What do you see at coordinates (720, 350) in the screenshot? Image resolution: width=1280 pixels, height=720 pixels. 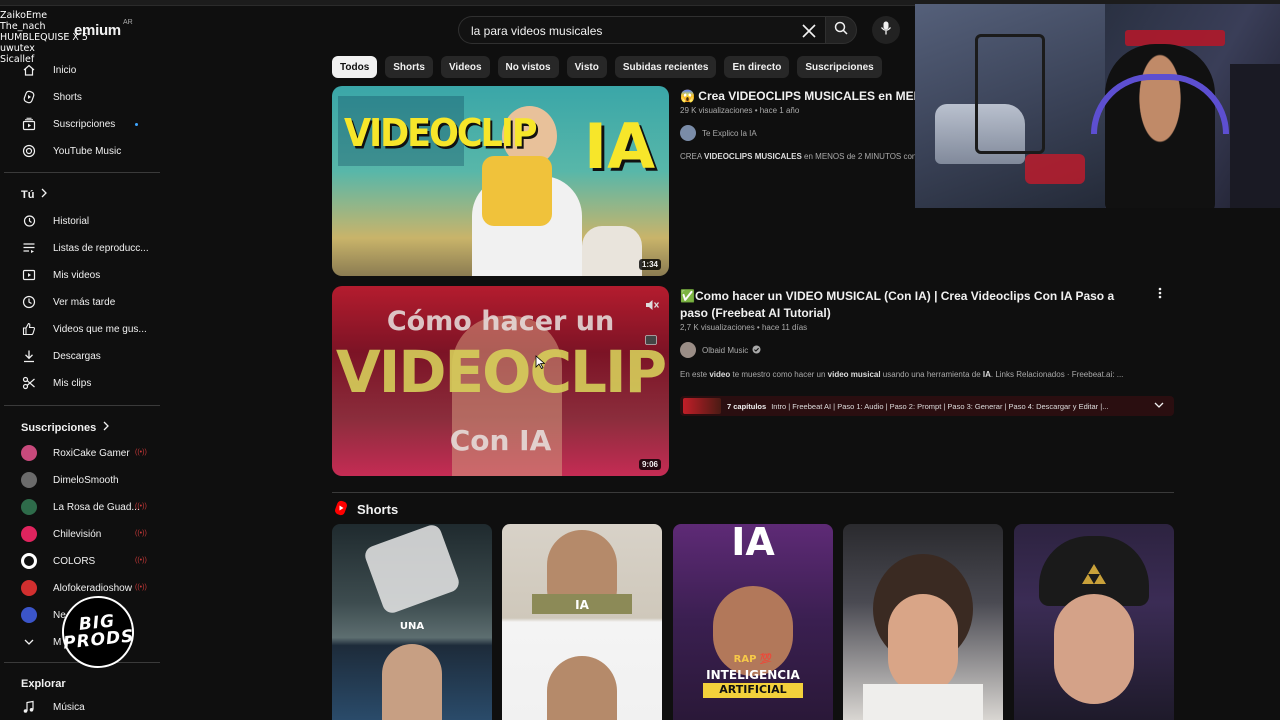 I see `channel-link: Olbaid Music` at bounding box center [720, 350].